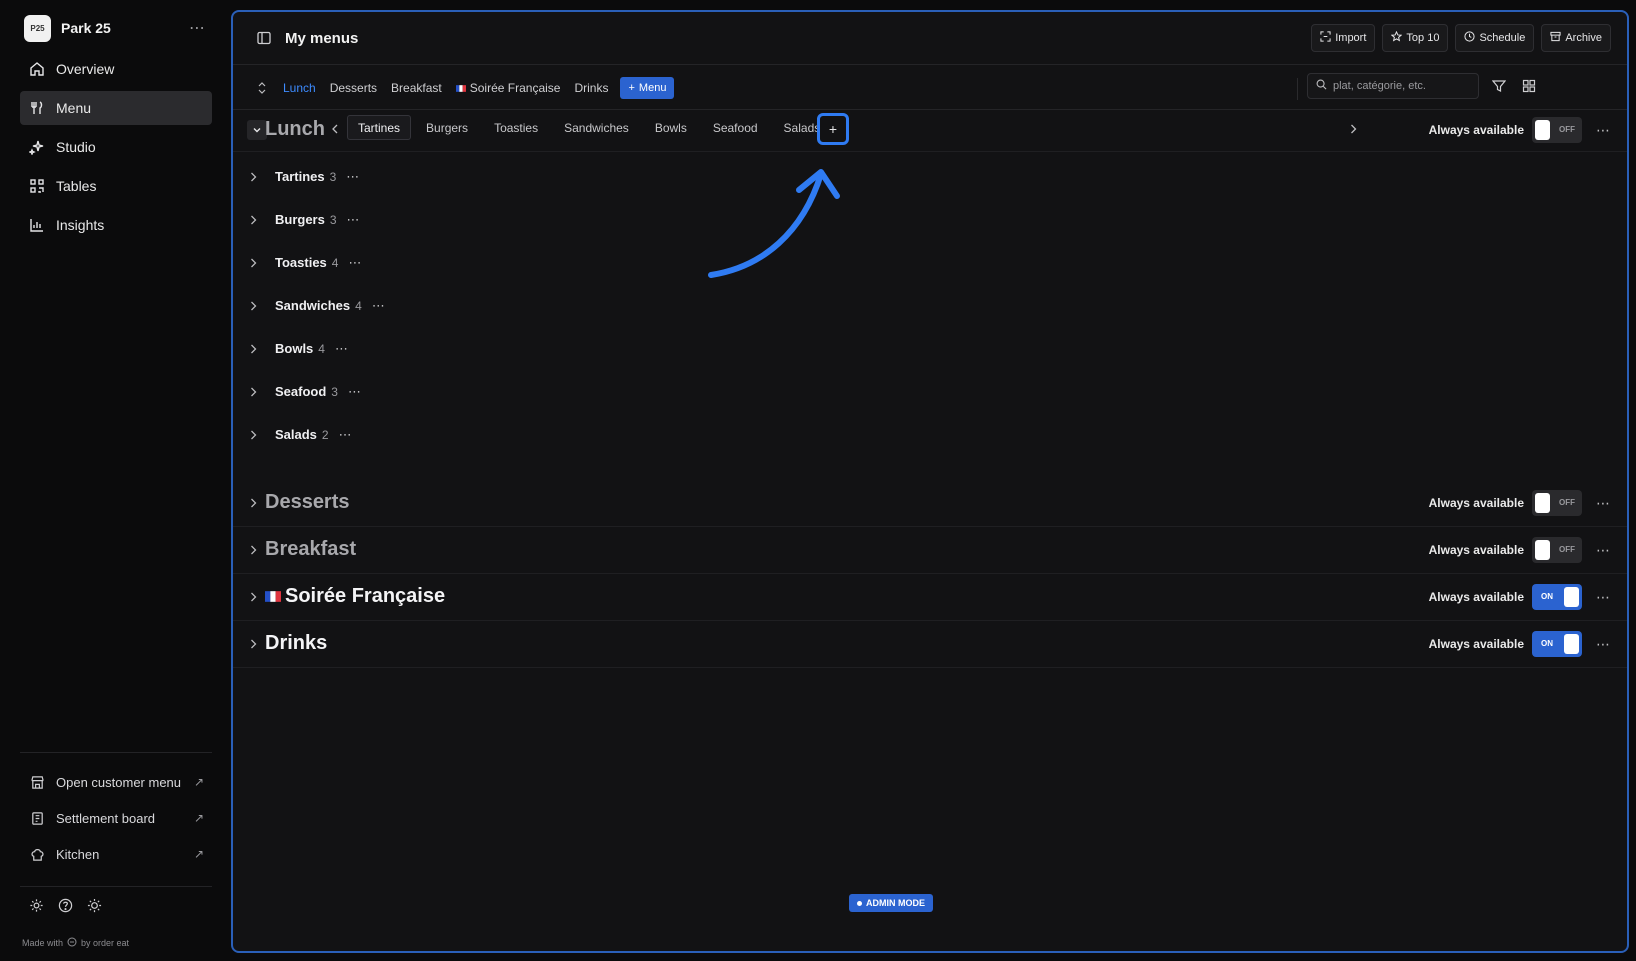 Image resolution: width=1636 pixels, height=961 pixels. Describe the element at coordinates (930, 348) in the screenshot. I see `category-row: Bowls 4 ⋯` at that location.